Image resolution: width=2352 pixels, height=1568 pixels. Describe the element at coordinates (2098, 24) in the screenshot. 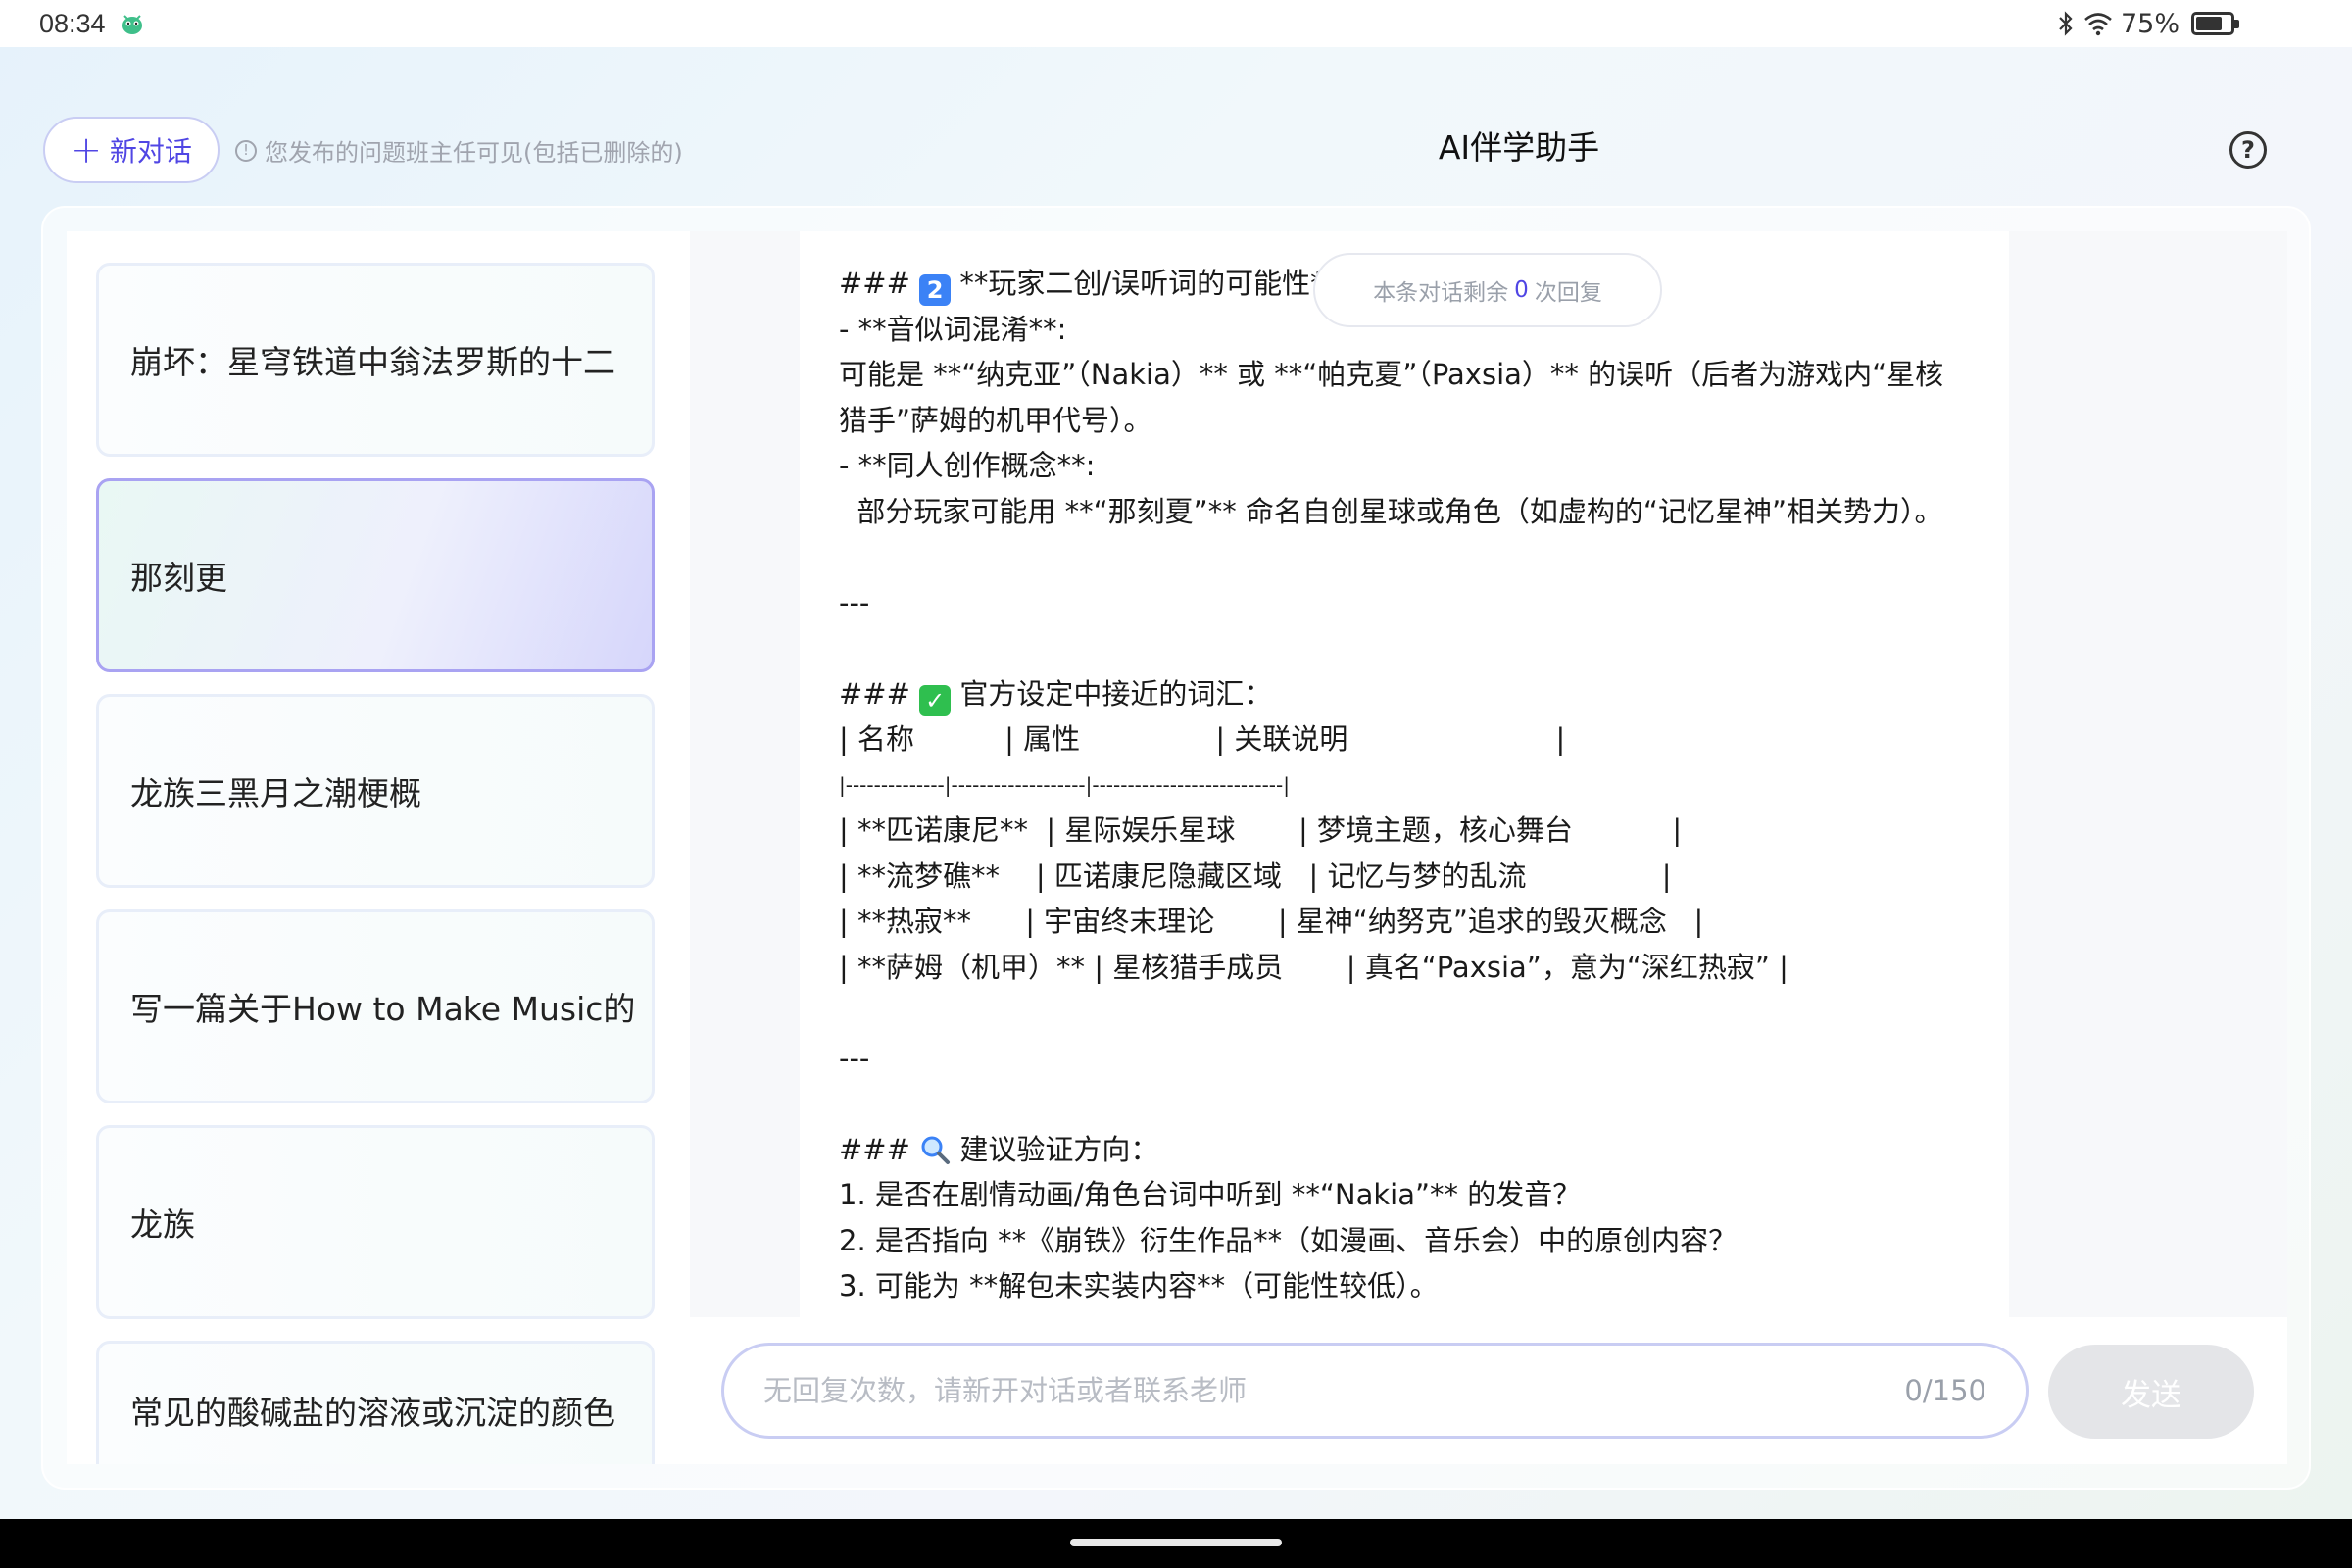

I see `wifi-icon` at that location.